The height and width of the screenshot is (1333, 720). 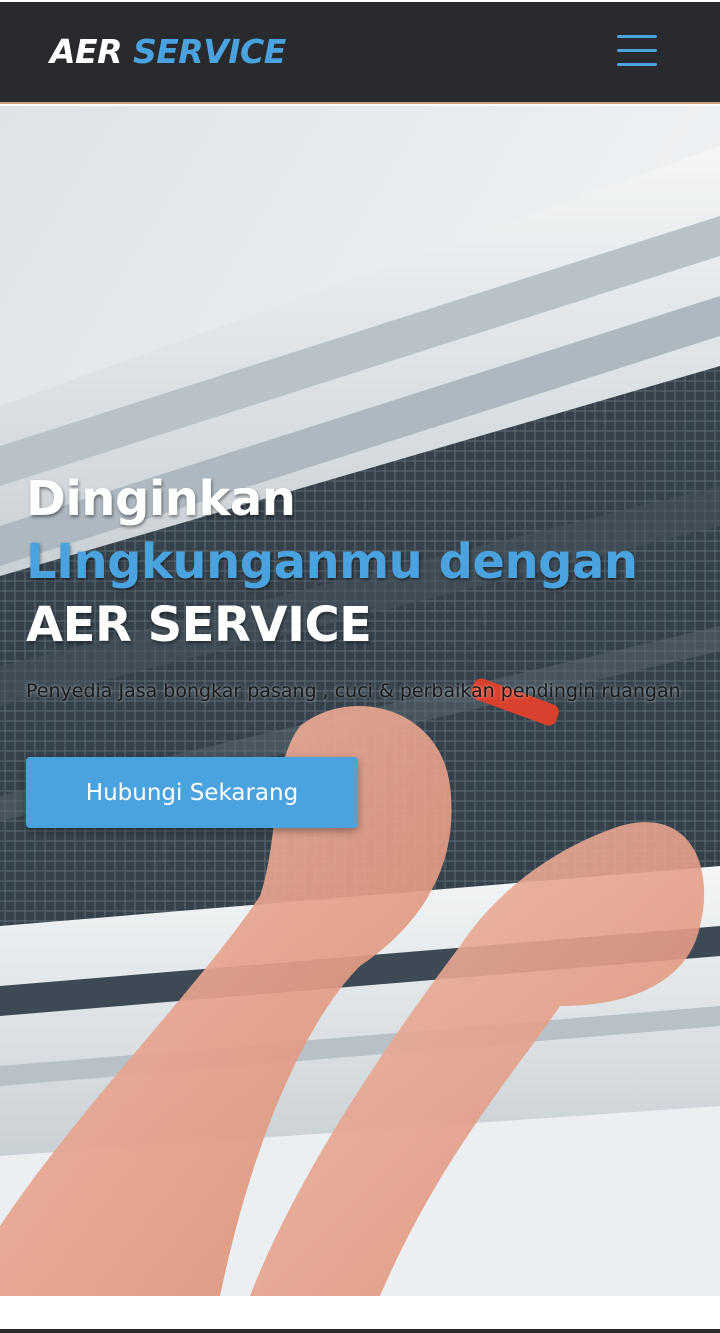 What do you see at coordinates (360, 1331) in the screenshot?
I see `bottom-edge-bar` at bounding box center [360, 1331].